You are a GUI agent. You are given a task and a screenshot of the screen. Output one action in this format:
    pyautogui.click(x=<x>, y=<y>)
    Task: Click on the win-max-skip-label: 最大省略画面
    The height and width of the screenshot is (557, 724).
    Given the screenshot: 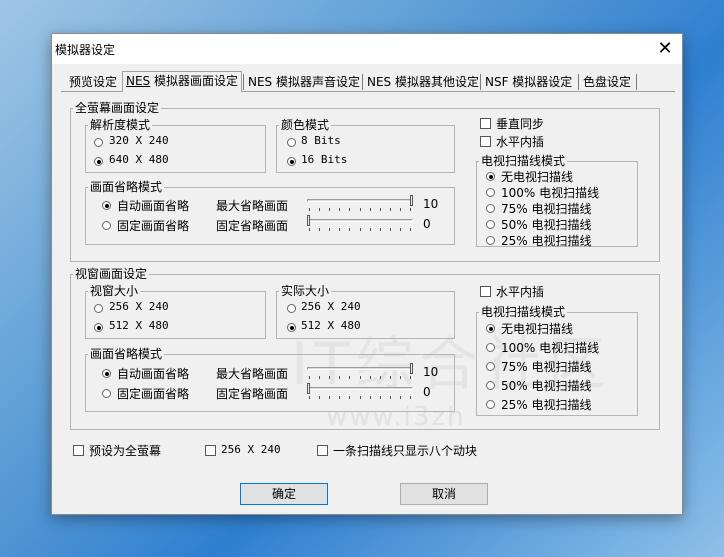 What is the action you would take?
    pyautogui.click(x=252, y=374)
    